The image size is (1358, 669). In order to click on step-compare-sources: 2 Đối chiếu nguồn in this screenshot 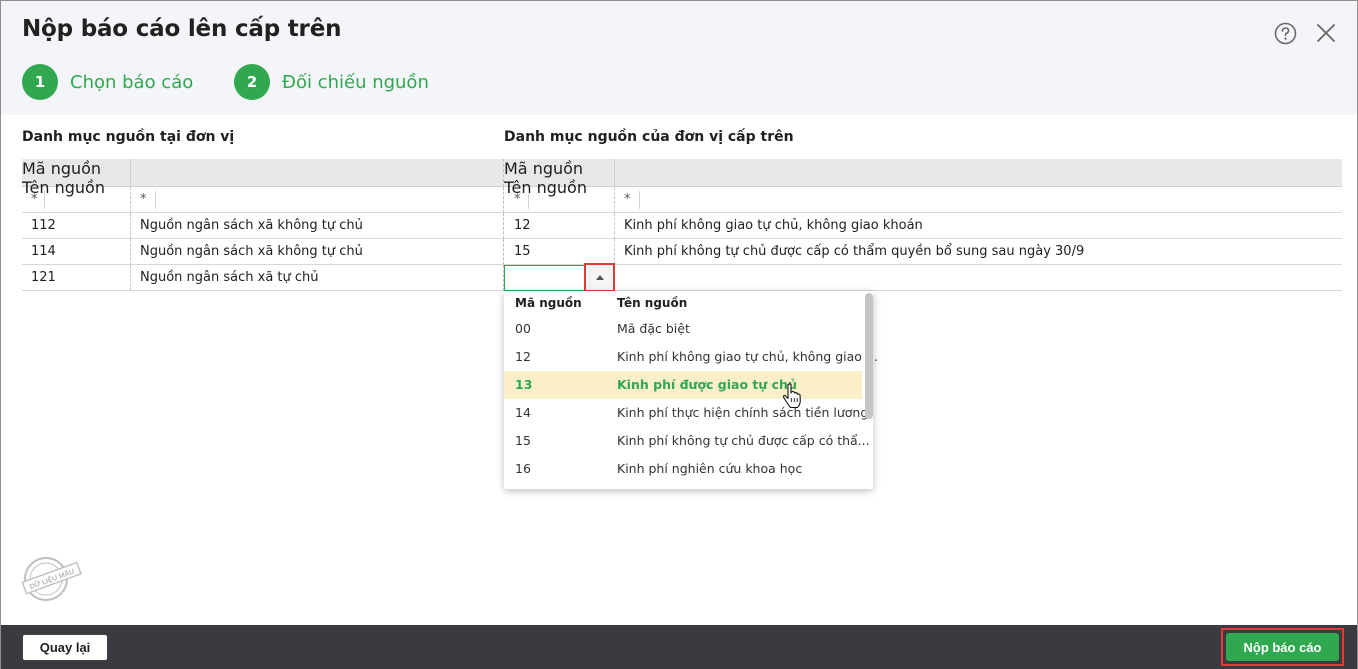, I will do `click(331, 82)`.